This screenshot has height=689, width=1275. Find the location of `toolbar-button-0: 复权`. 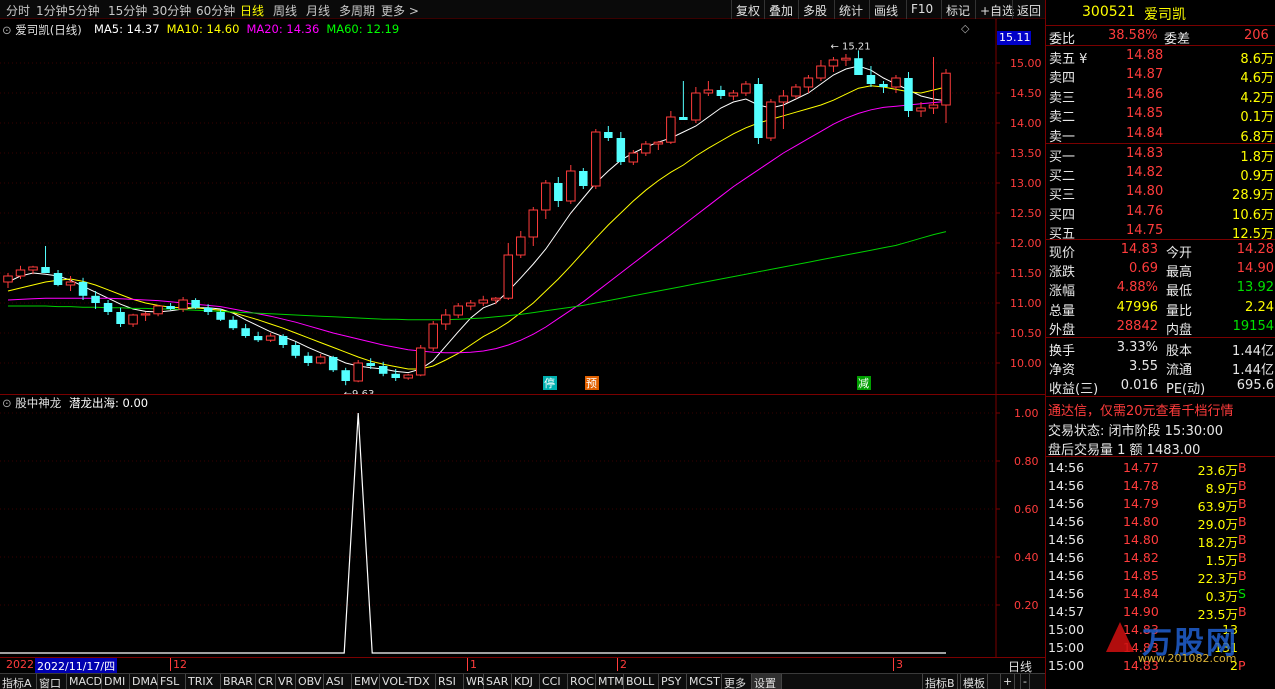

toolbar-button-0: 复权 is located at coordinates (747, 9).